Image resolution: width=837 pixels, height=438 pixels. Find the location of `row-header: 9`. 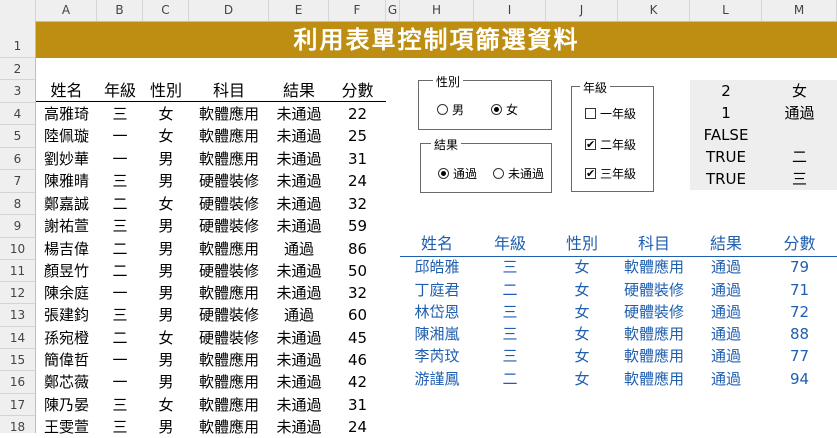

row-header: 9 is located at coordinates (17, 226).